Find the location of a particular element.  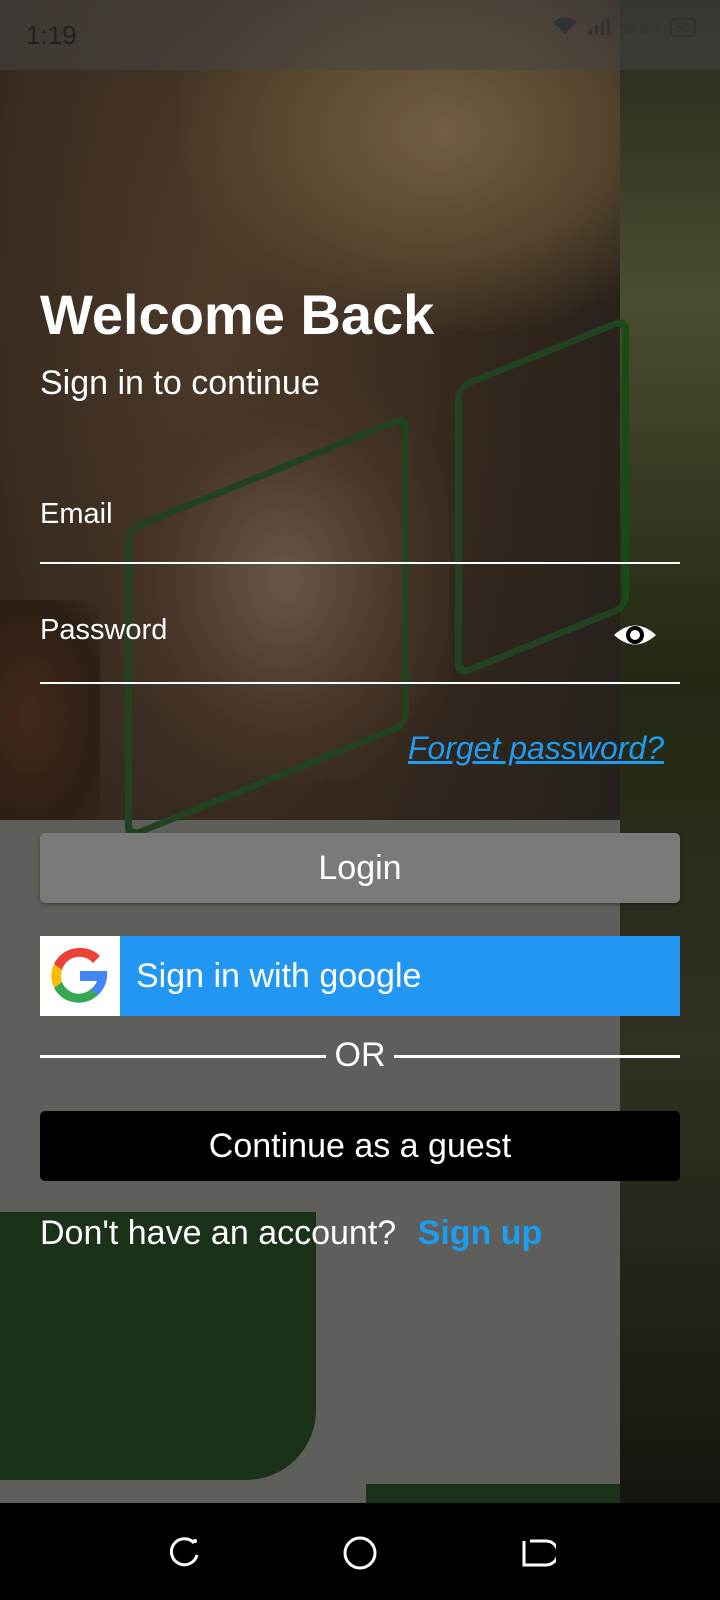

continue-as-guest-button: Continue as a guest is located at coordinates (360, 1146).